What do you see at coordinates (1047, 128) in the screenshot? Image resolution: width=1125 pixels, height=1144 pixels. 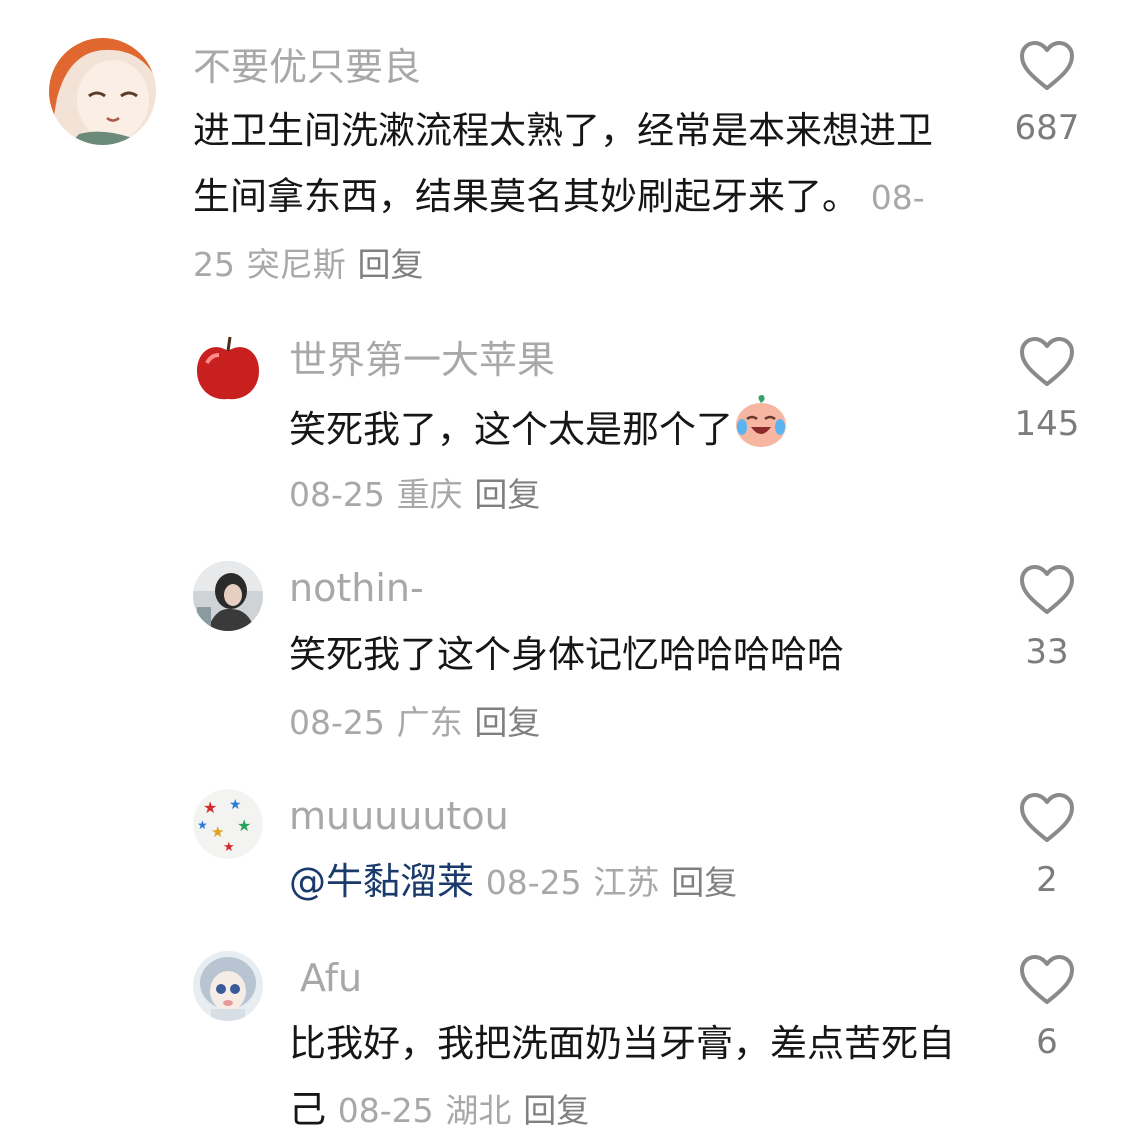 I see `like-count: 687` at bounding box center [1047, 128].